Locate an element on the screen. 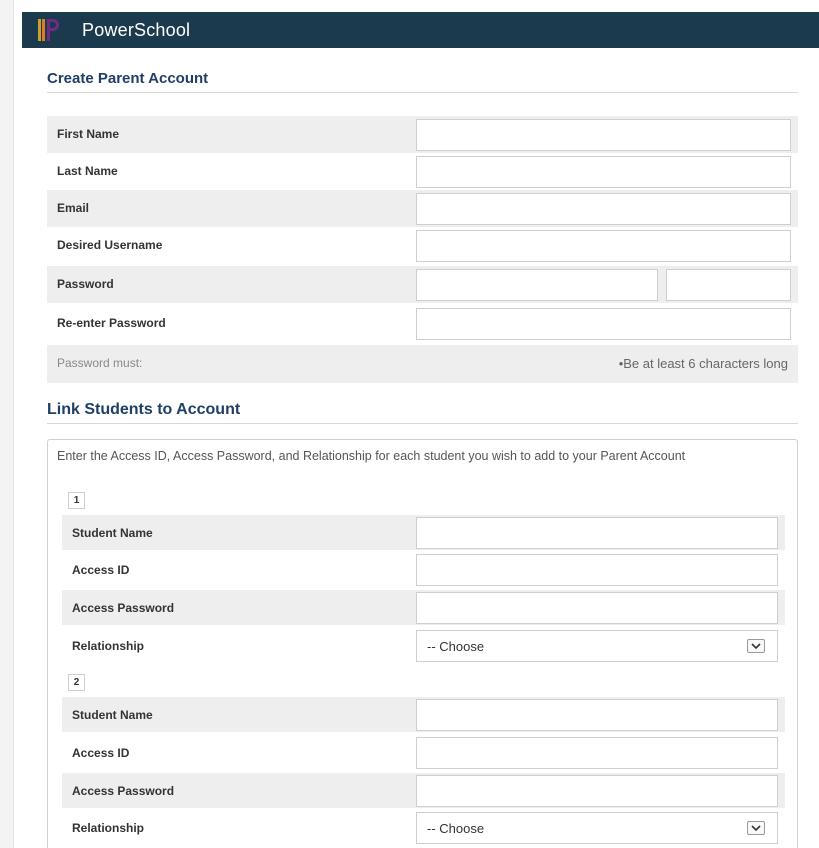  student-number-badge: 2 is located at coordinates (76, 682).